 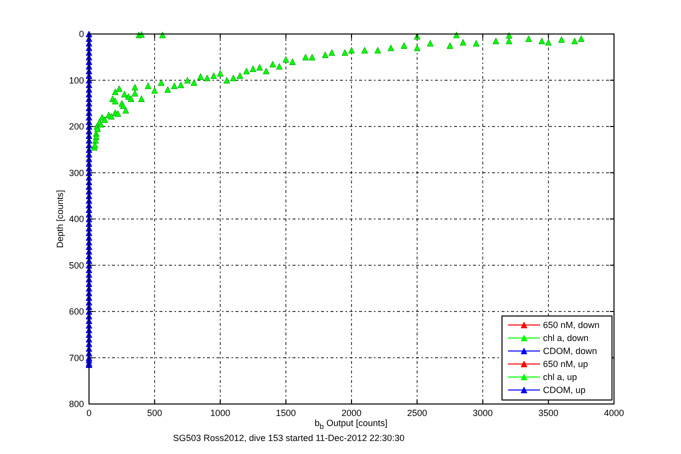 What do you see at coordinates (288, 438) in the screenshot?
I see `figure-caption: SG503 Ross2012, dive 153 started 11-Dec-2012 22:30:30` at bounding box center [288, 438].